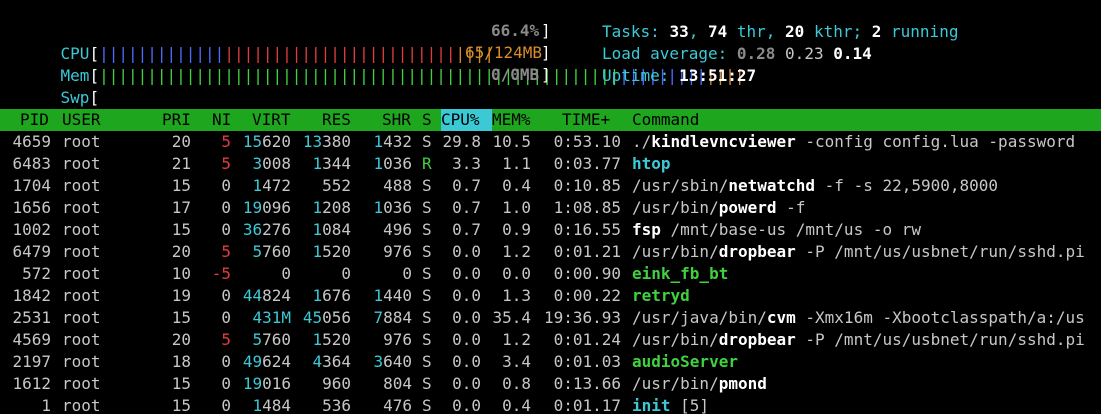 The width and height of the screenshot is (1101, 414). I want to click on process-pid: 1612, so click(31, 383).